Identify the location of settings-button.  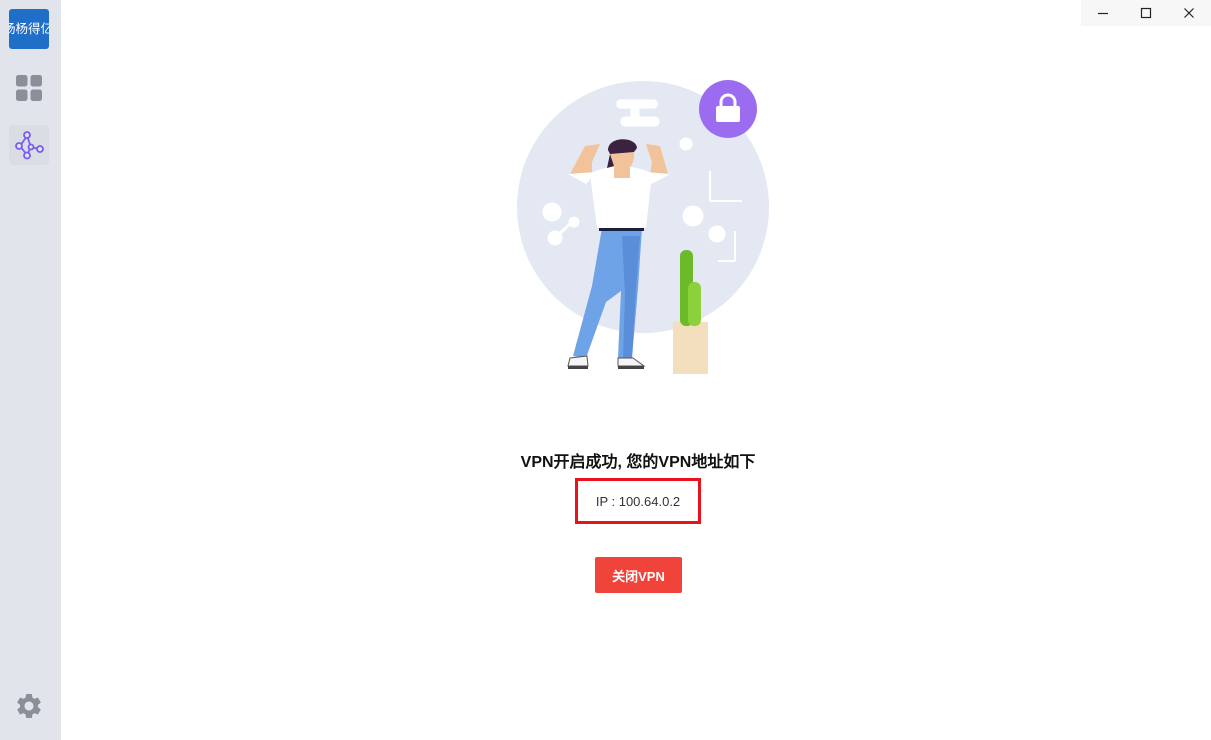
(29, 706).